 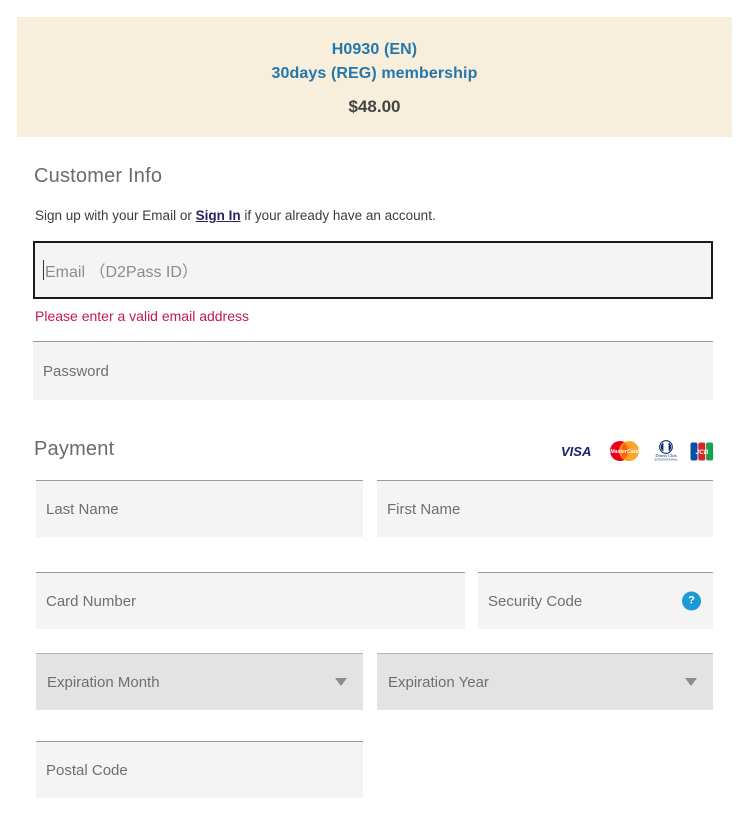 What do you see at coordinates (665, 460) in the screenshot?
I see `svg-text: INTERNATIONAL` at bounding box center [665, 460].